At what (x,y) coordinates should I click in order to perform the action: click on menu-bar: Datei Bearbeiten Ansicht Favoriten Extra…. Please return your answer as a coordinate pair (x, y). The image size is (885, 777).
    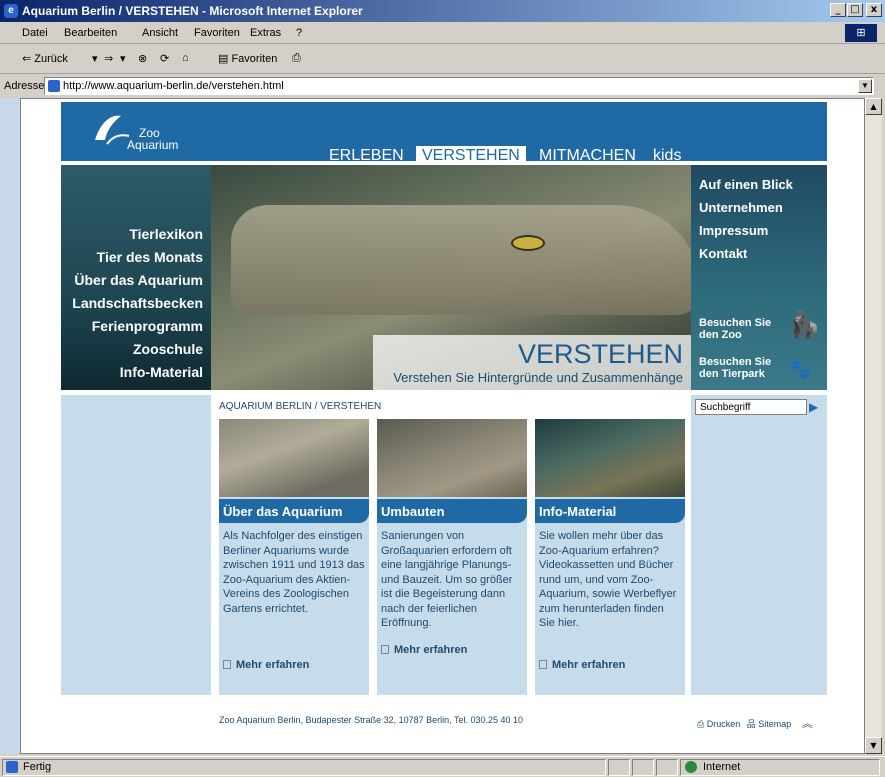
    Looking at the image, I should click on (442, 33).